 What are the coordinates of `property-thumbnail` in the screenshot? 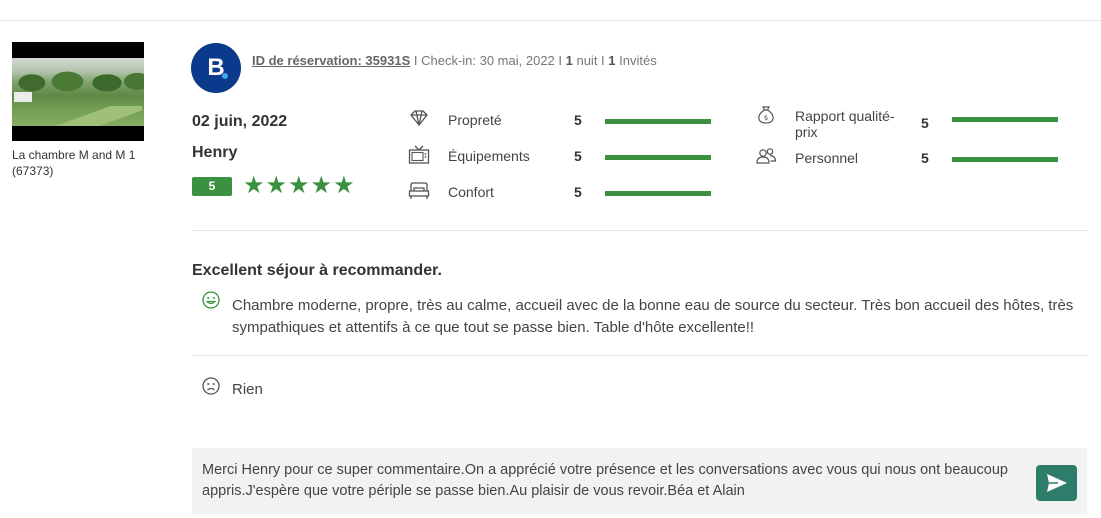 It's located at (78, 91).